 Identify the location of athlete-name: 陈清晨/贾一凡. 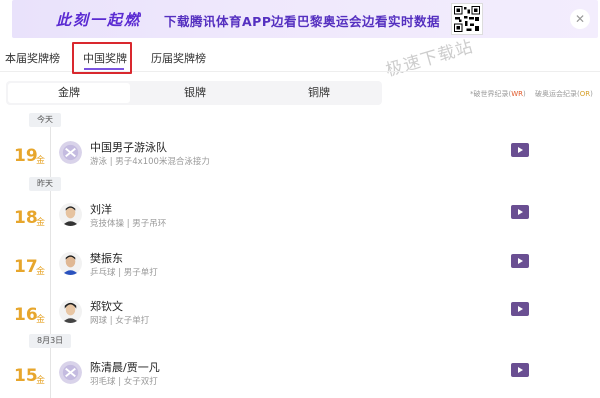
(125, 367).